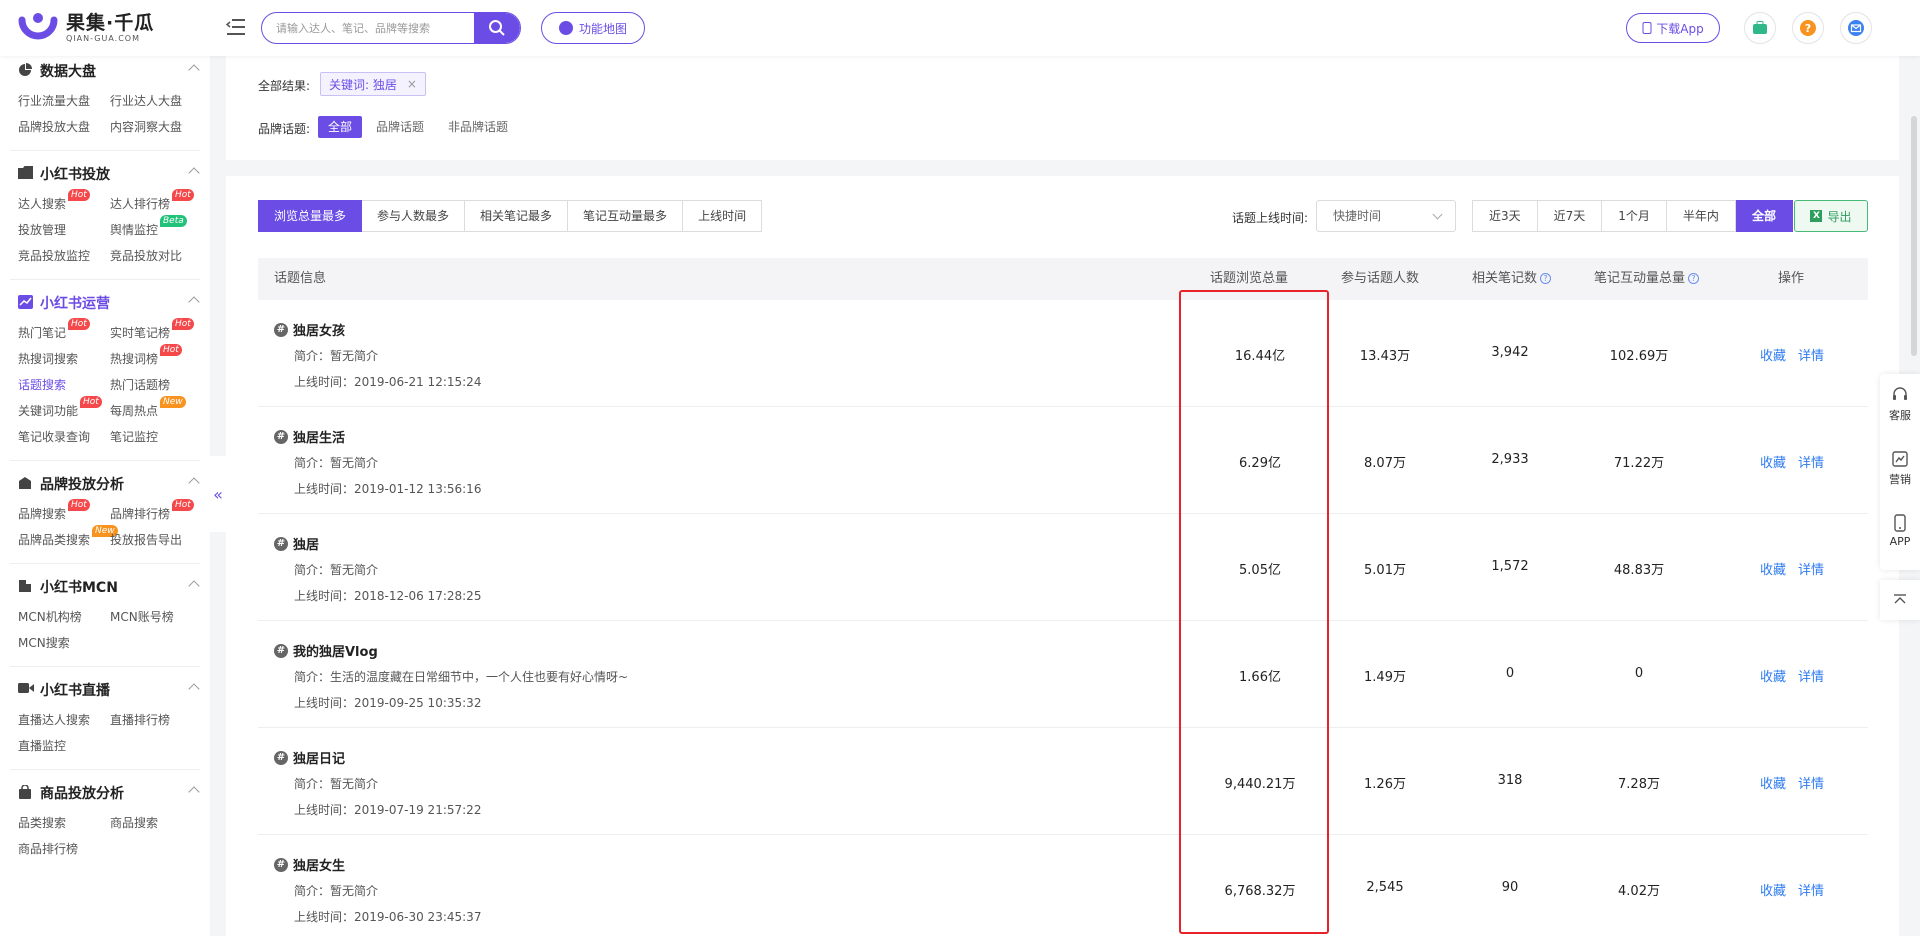  Describe the element at coordinates (1380, 279) in the screenshot. I see `col-participants: 参与话题人数` at that location.